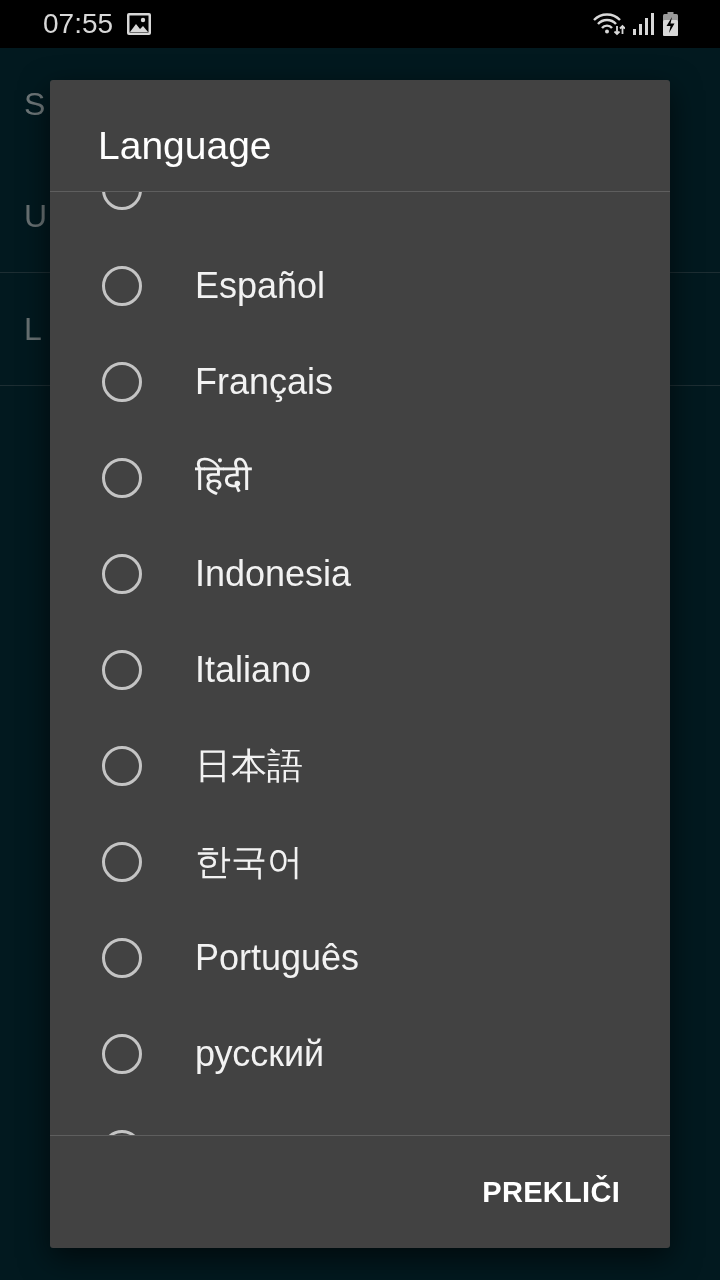  Describe the element at coordinates (223, 478) in the screenshot. I see `language-option: हिंदी` at that location.